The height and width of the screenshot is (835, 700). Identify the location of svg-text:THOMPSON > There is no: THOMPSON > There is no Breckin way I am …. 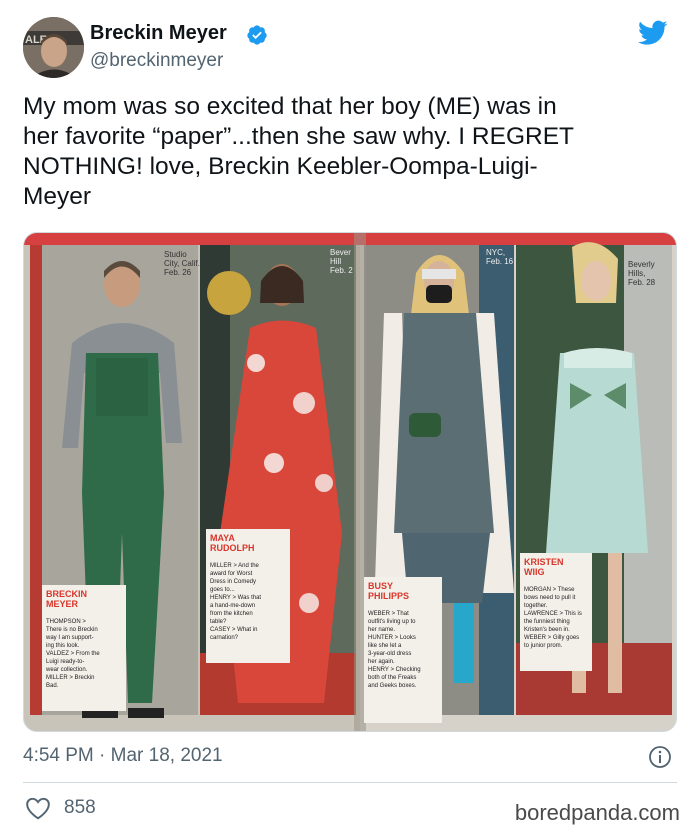
(73, 654).